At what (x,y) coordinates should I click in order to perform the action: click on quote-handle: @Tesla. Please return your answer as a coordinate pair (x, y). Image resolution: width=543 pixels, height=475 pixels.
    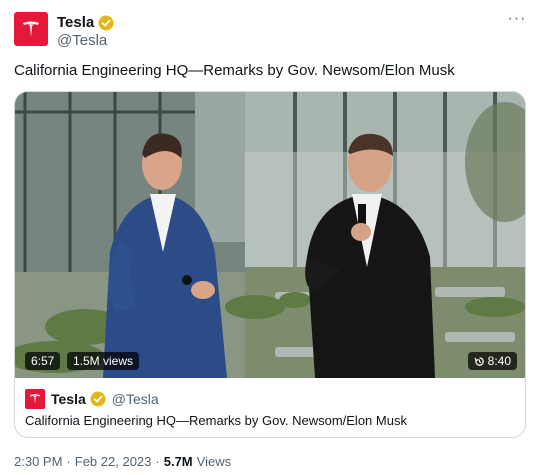
    Looking at the image, I should click on (135, 399).